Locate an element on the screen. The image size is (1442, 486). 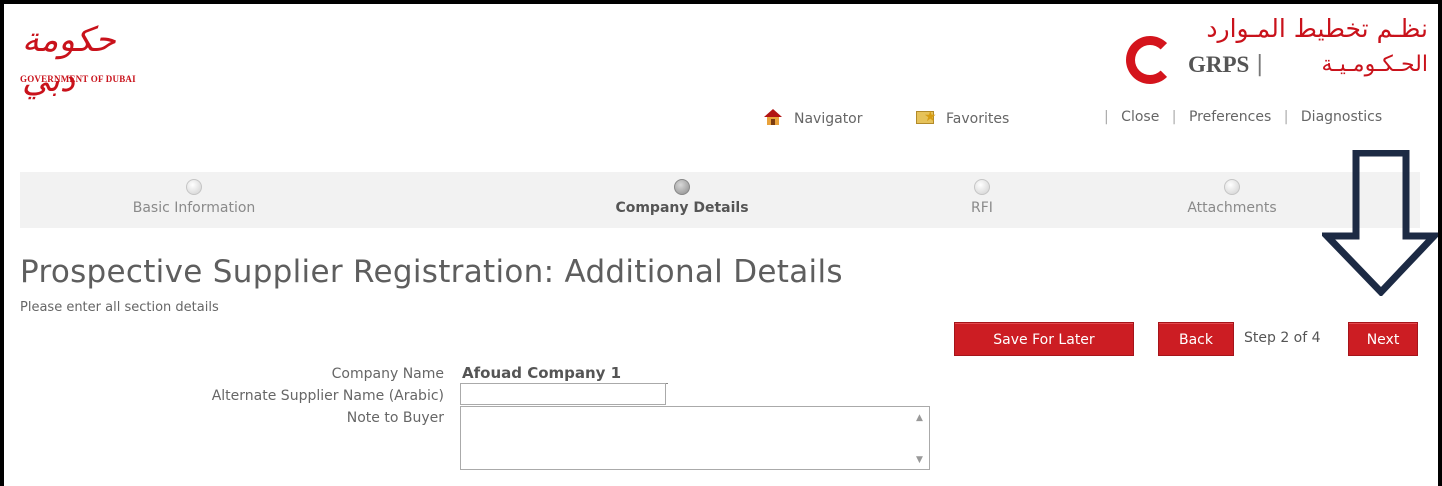
grps-logo: نظـم تخطيط المـوارد GRPS | الحـكـومـيـة is located at coordinates (1276, 54).